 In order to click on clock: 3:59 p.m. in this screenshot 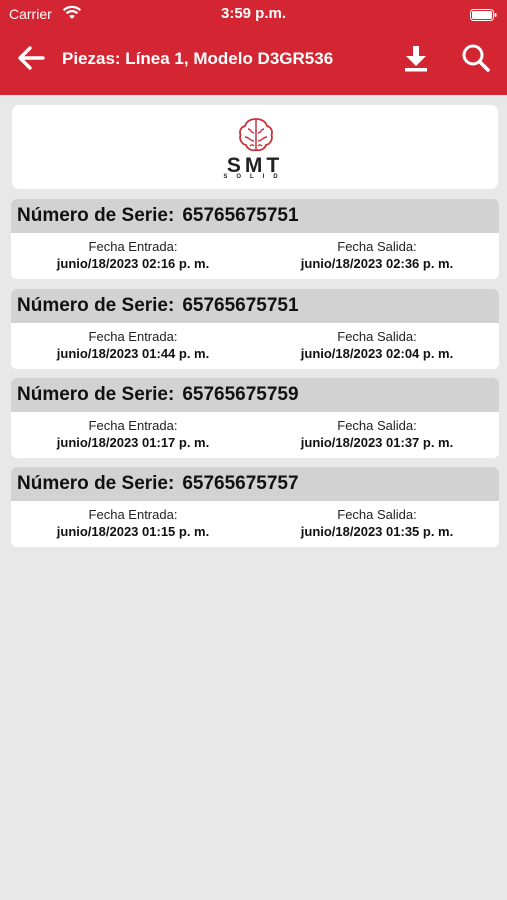, I will do `click(253, 13)`.